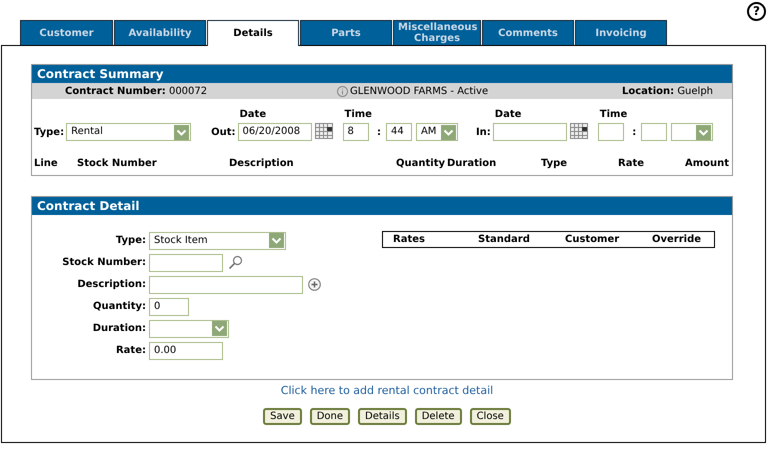 The image size is (769, 451). What do you see at coordinates (346, 32) in the screenshot?
I see `tab: Parts` at bounding box center [346, 32].